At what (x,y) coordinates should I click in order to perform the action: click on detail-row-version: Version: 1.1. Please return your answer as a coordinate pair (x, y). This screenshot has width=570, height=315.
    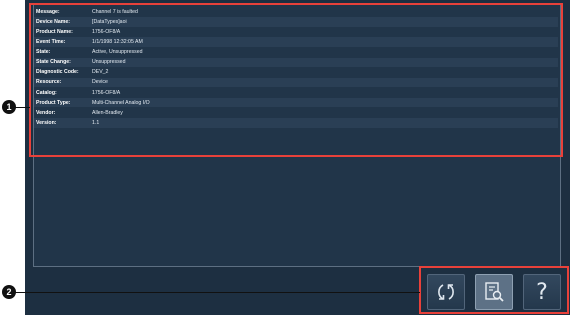
    Looking at the image, I should click on (296, 123).